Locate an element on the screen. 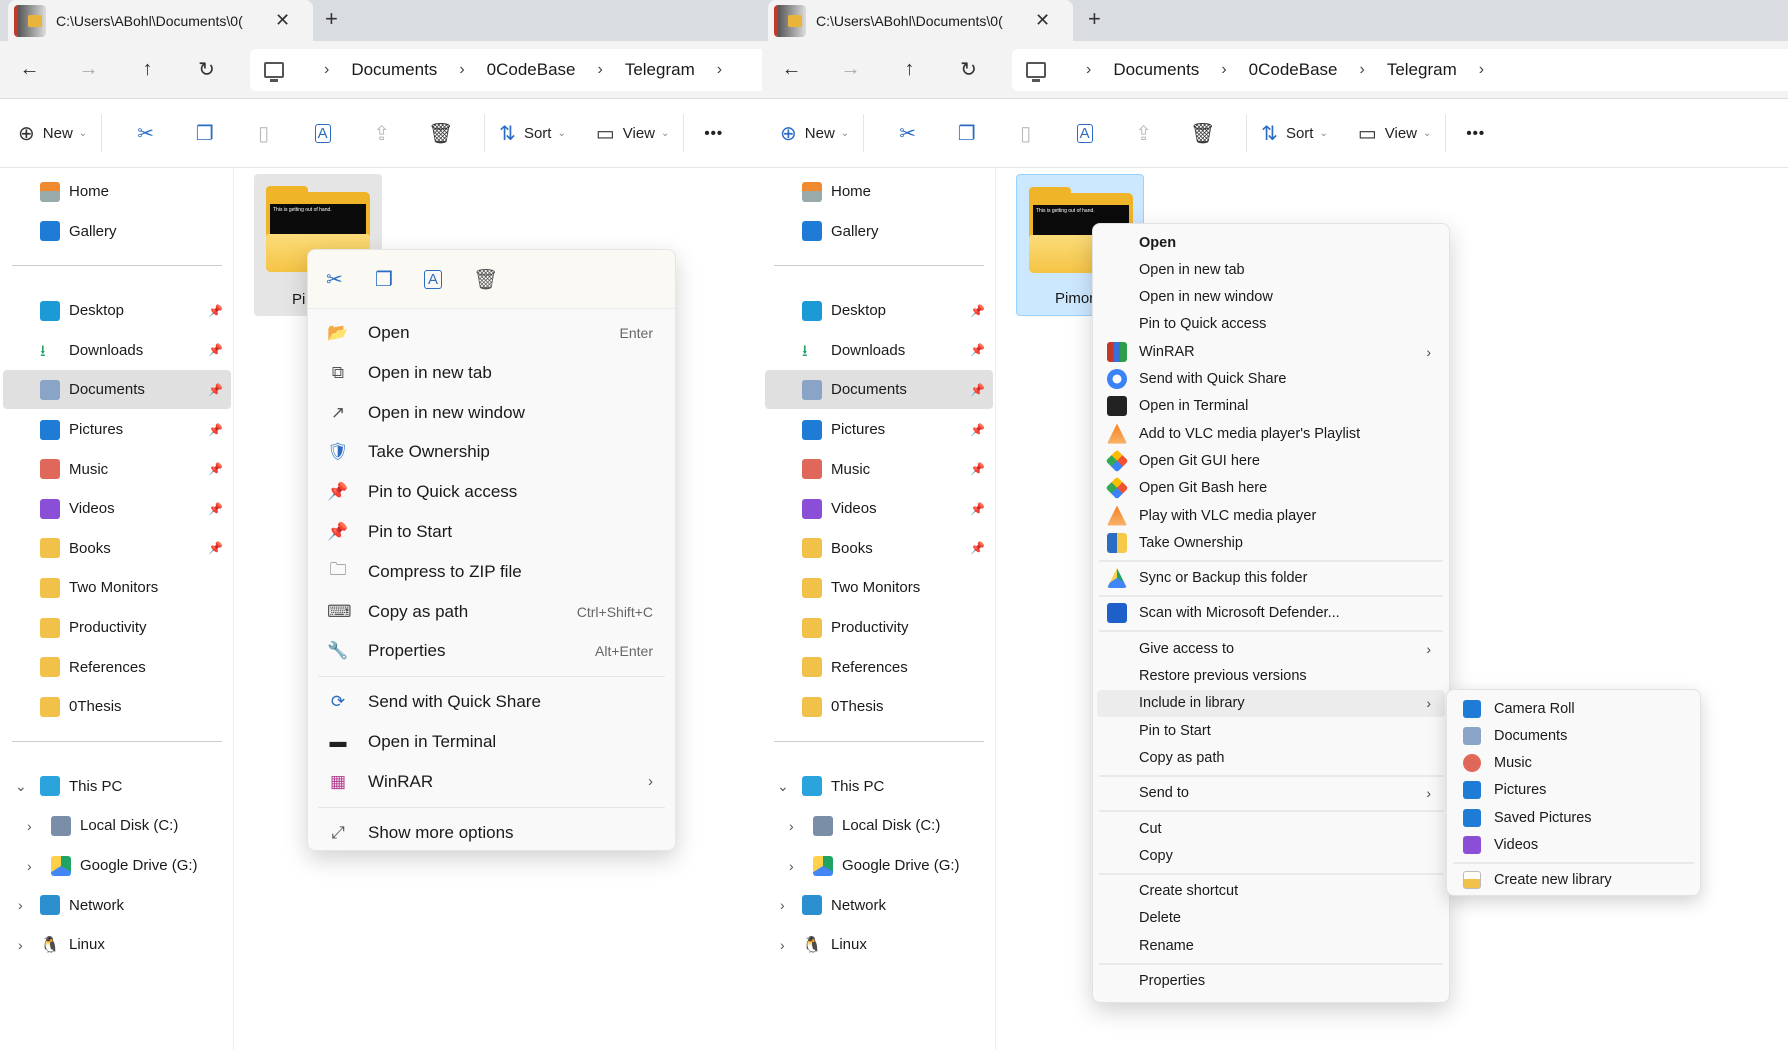 The height and width of the screenshot is (1050, 1788). sidebar-item-books: Books 📌 is located at coordinates (117, 548).